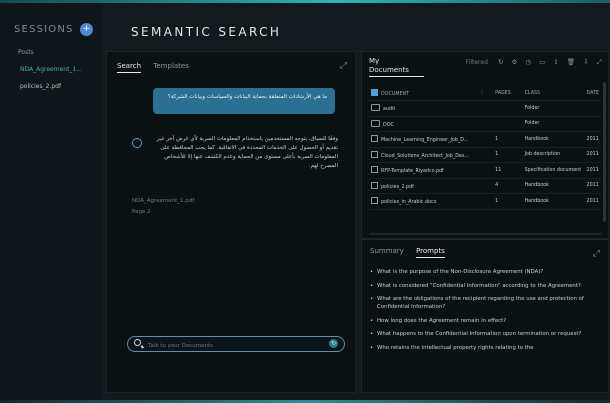 Image resolution: width=610 pixels, height=403 pixels. I want to click on document-name-cell: policies_2.pdf, so click(423, 186).